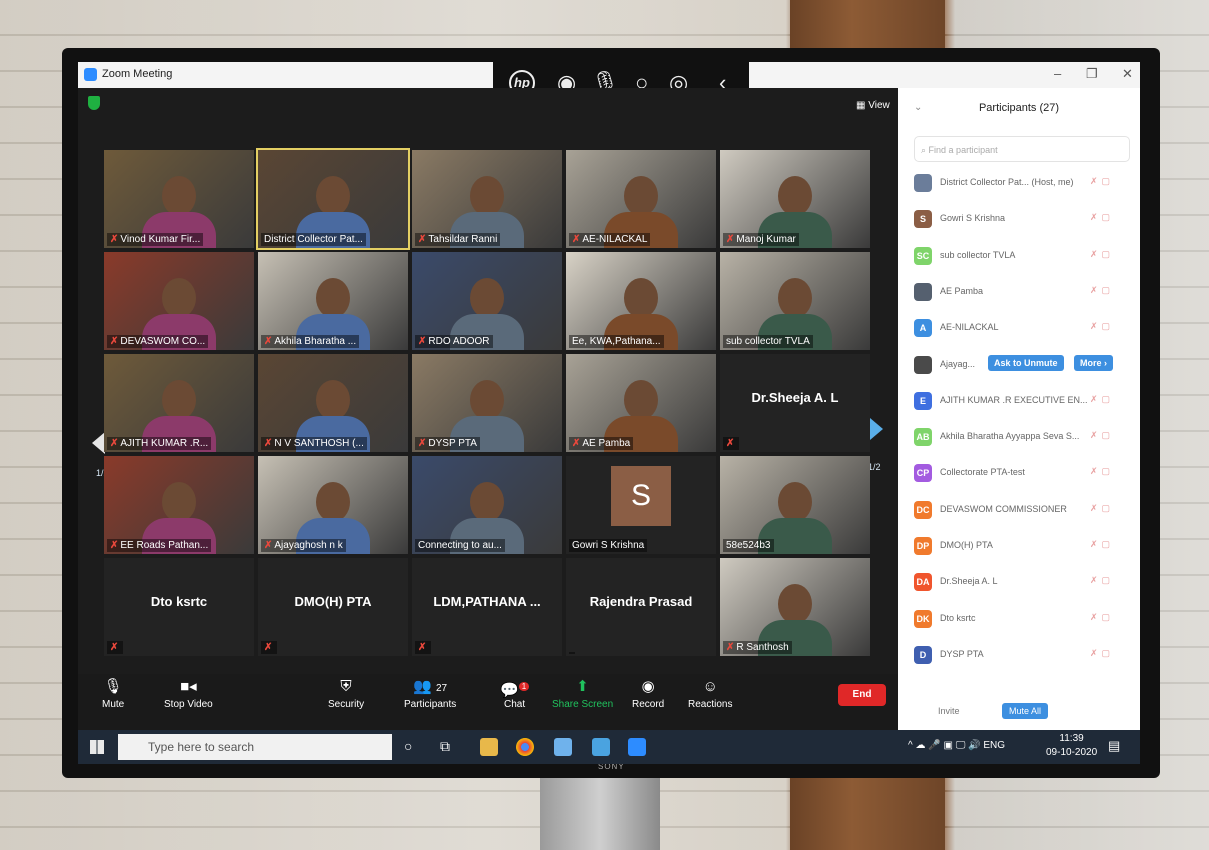 The width and height of the screenshot is (1209, 850). I want to click on chat-button: 💬 1 Chat, so click(515, 694).